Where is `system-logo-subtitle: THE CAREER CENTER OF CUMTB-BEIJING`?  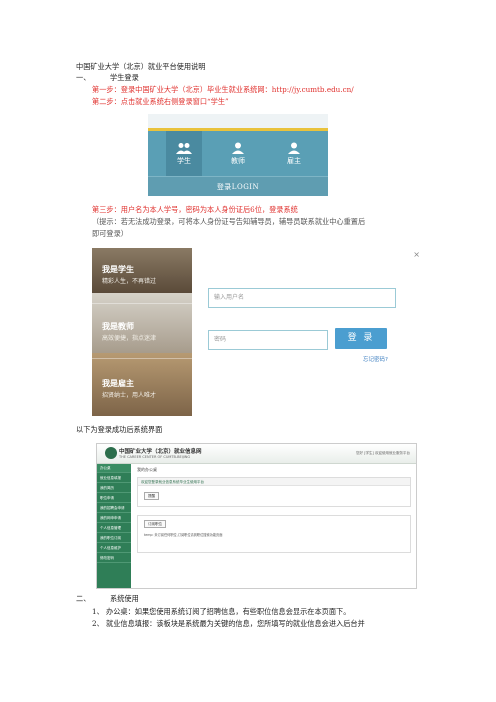
system-logo-subtitle: THE CAREER CENTER OF CUMTB-BEIJING is located at coordinates (155, 457).